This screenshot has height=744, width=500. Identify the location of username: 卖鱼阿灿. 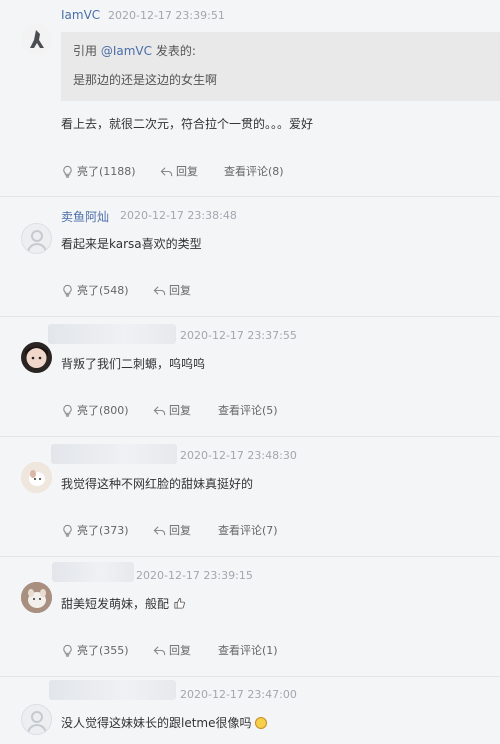
(85, 216).